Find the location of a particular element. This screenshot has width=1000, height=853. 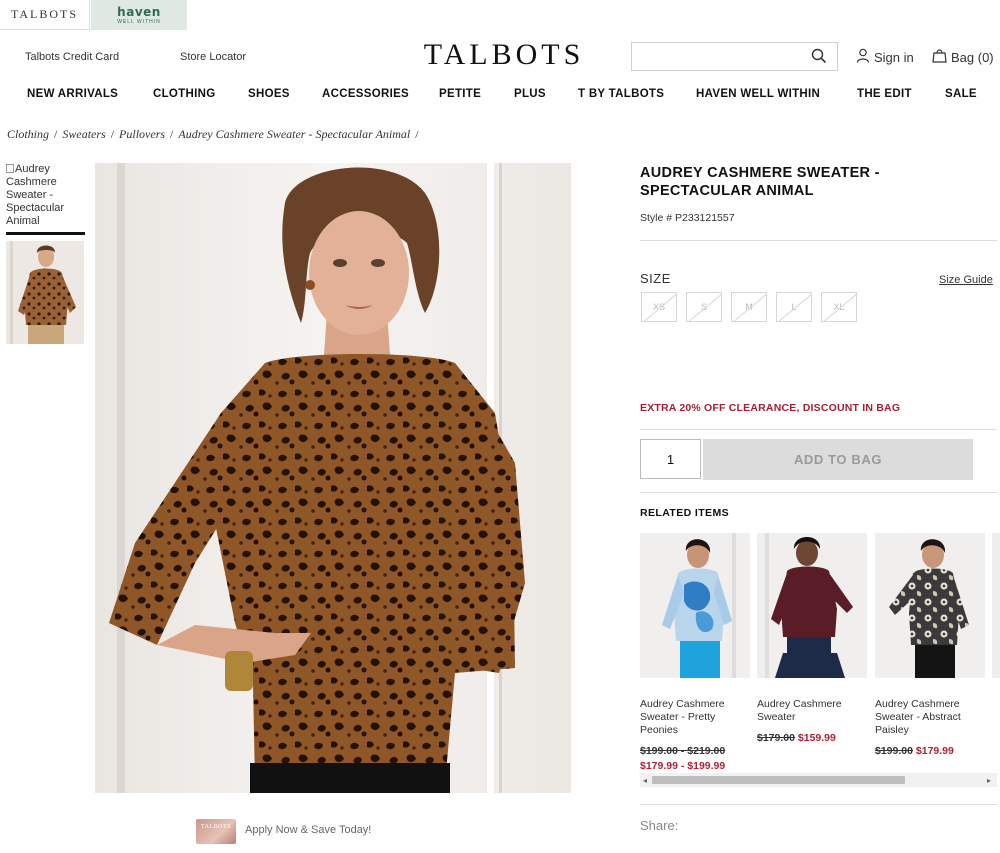

related-item-sale-price: $179.99 is located at coordinates (934, 751).